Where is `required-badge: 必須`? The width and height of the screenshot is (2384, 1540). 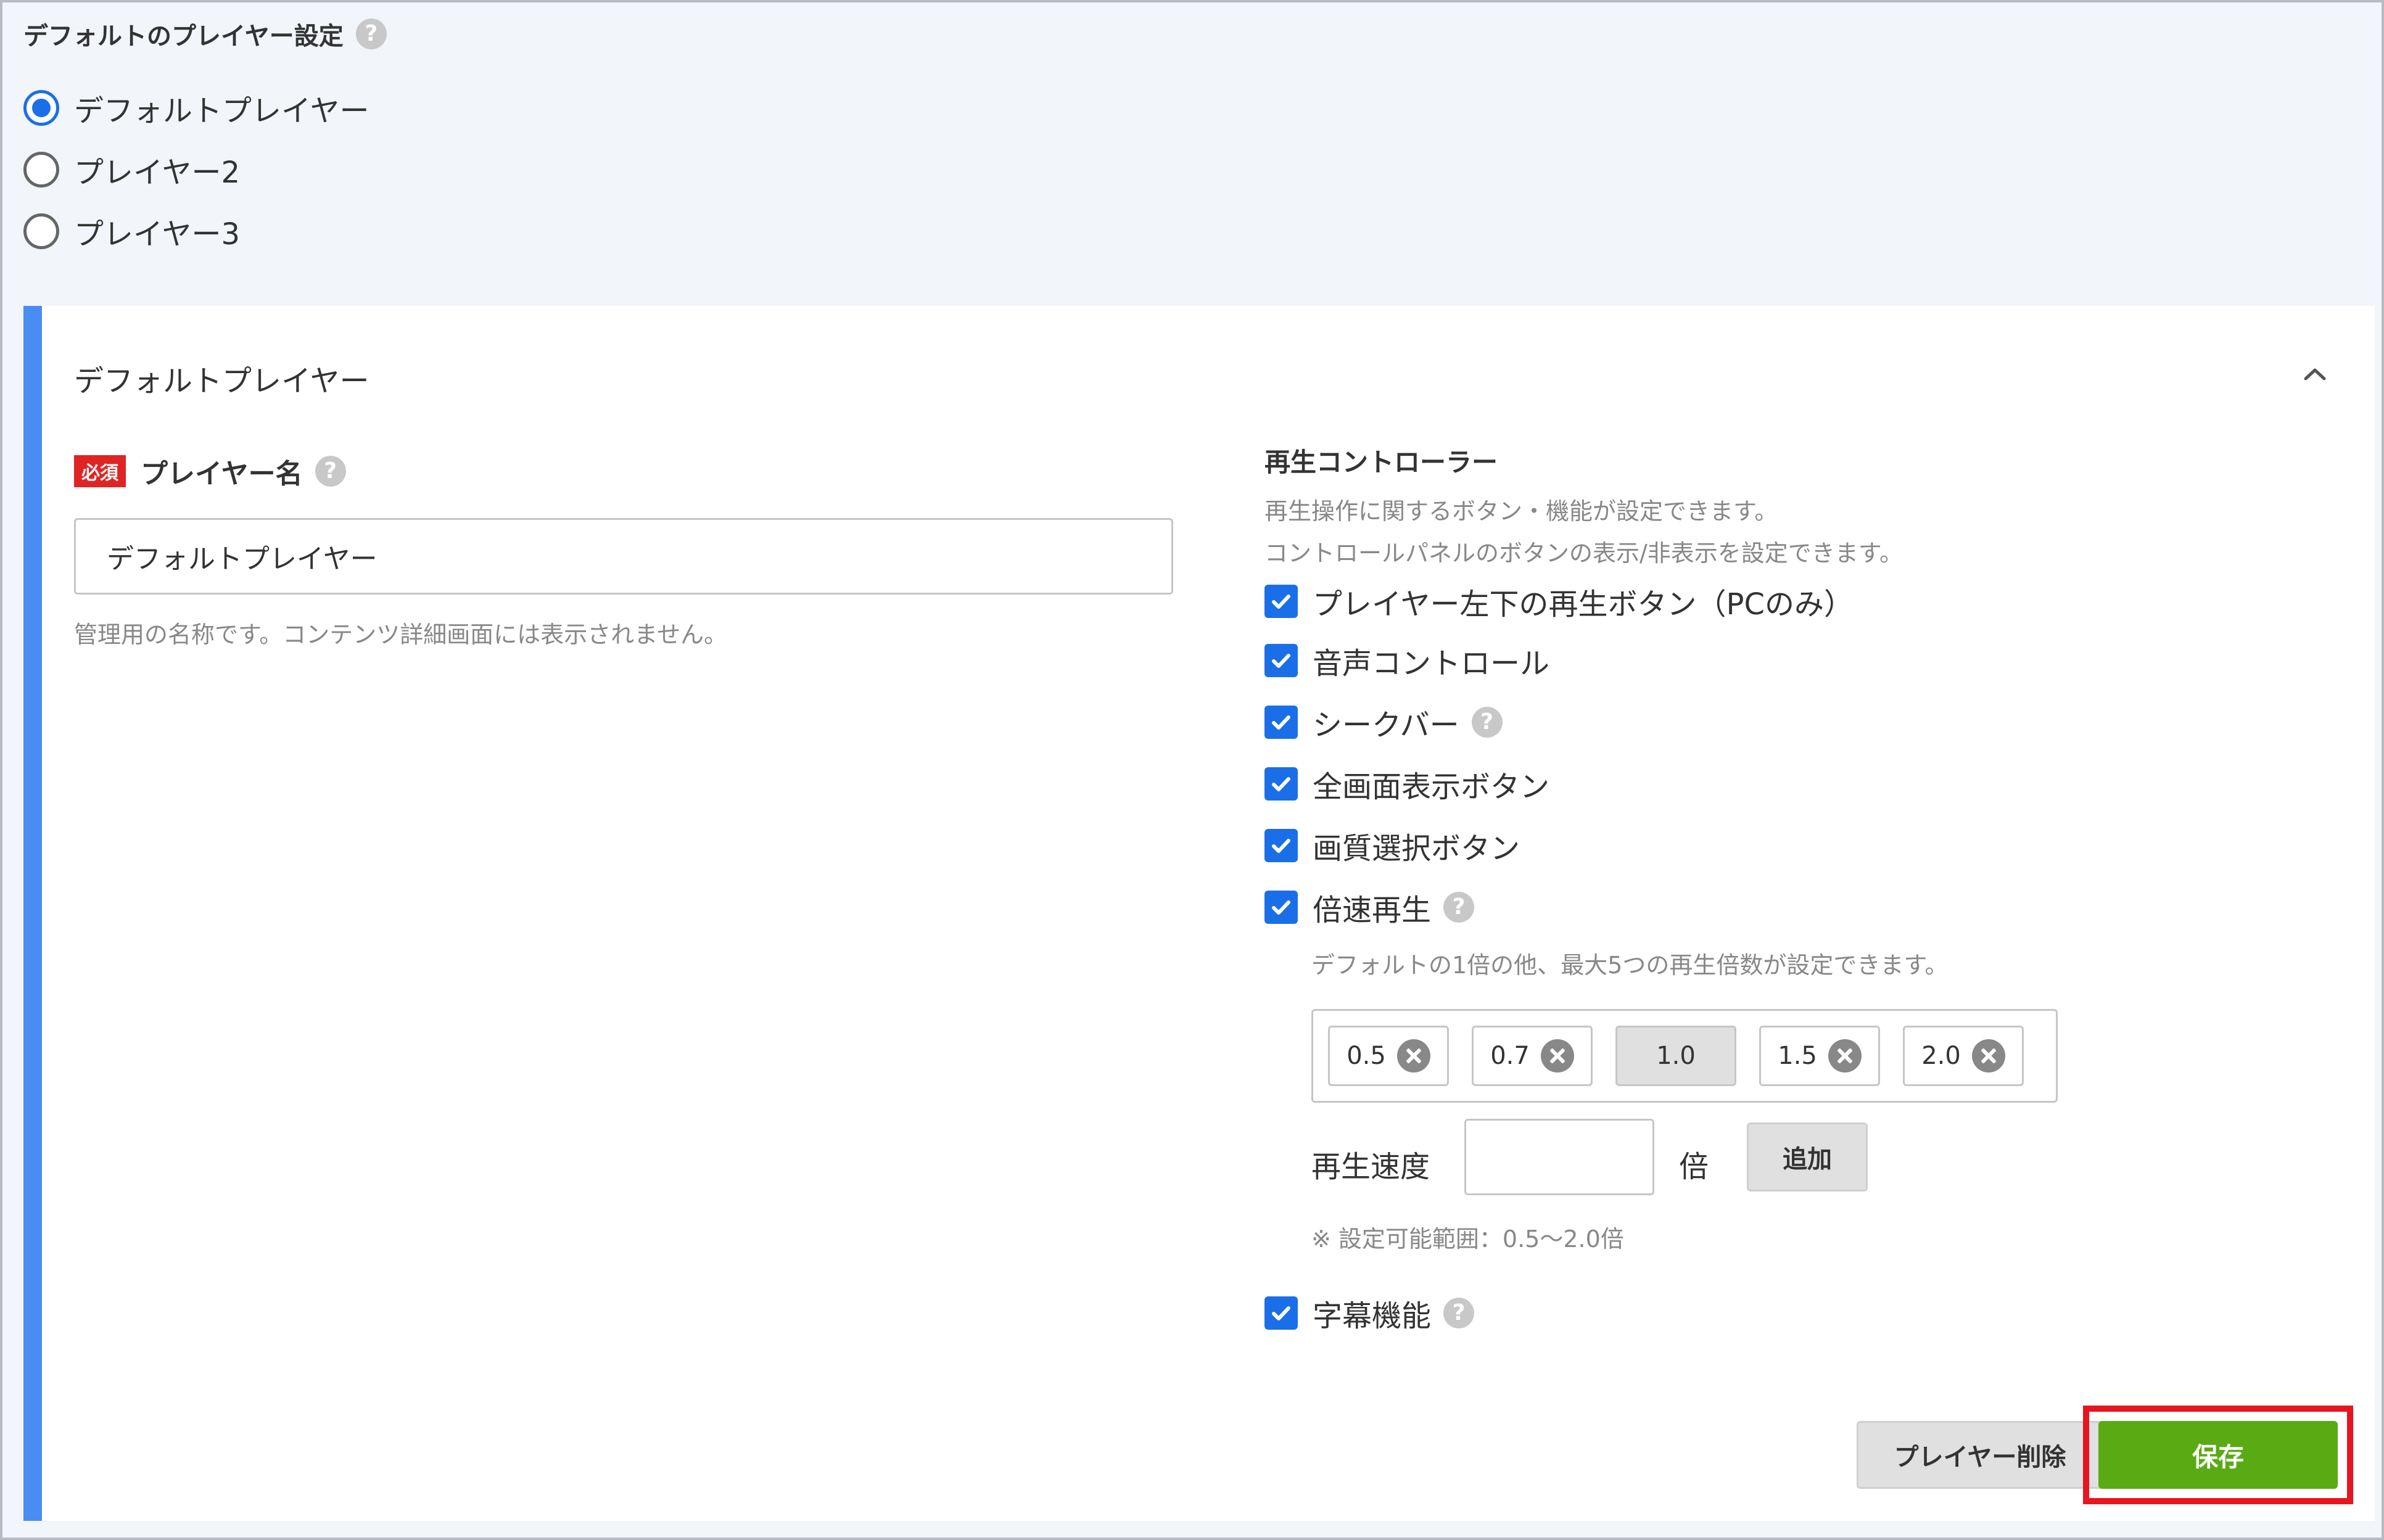 required-badge: 必須 is located at coordinates (100, 471).